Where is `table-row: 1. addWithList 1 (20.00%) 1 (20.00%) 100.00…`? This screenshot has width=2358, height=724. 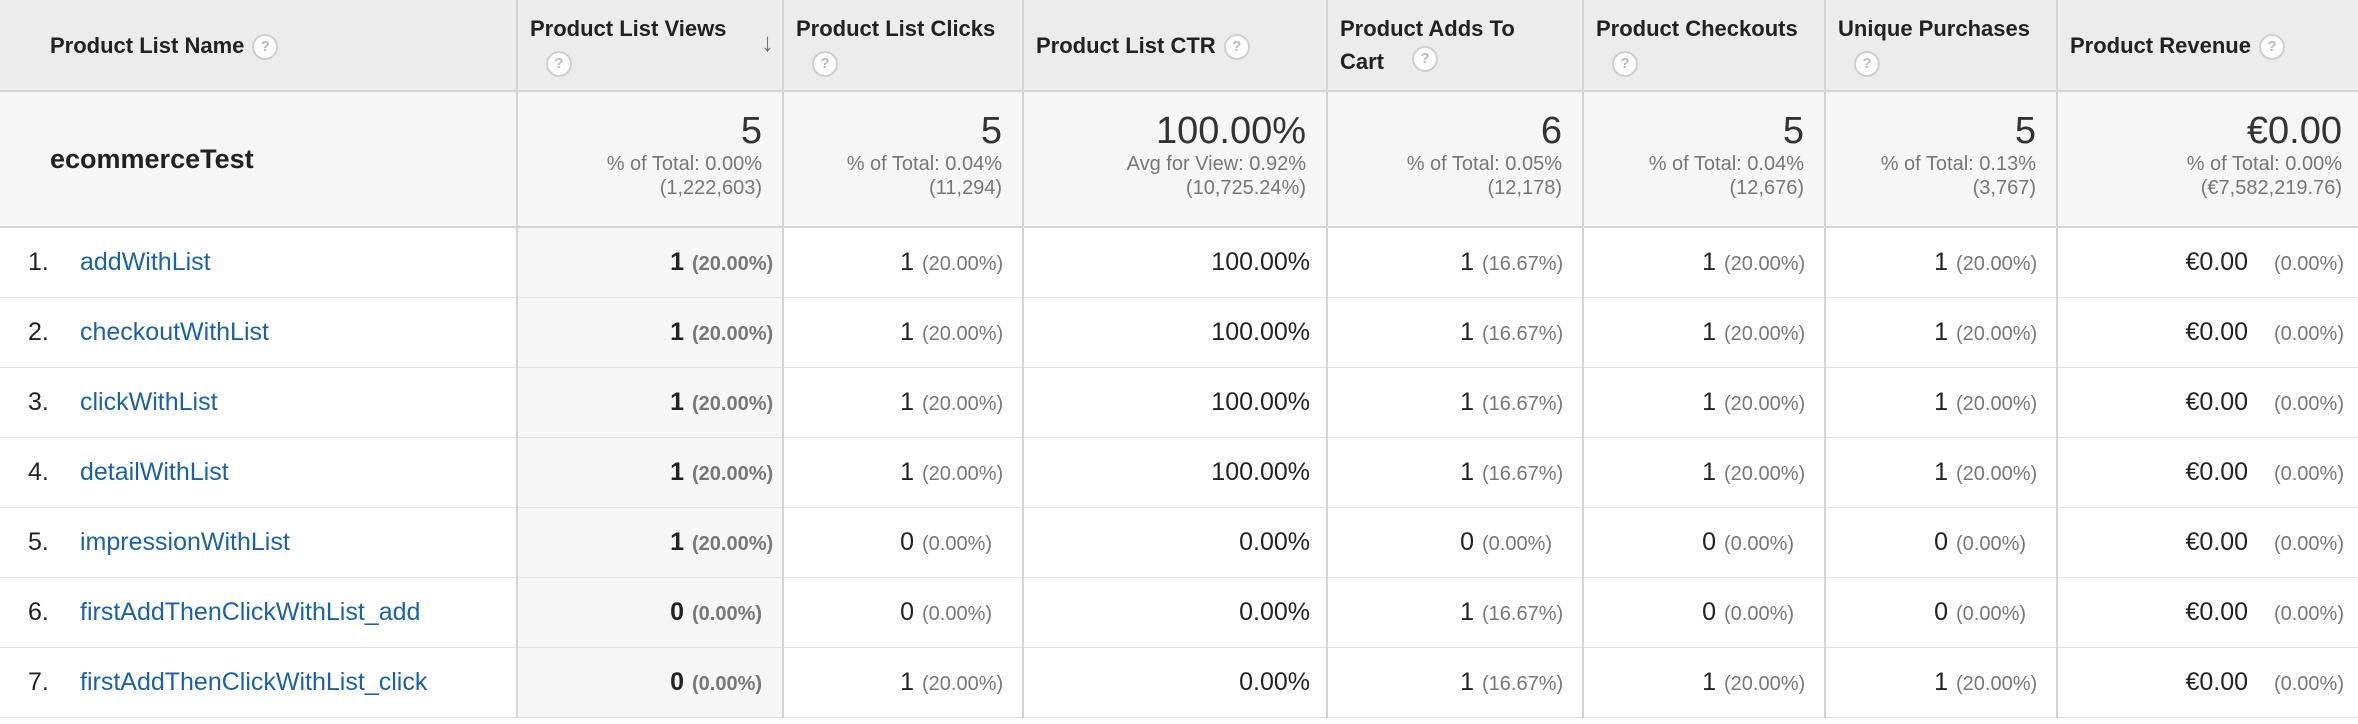 table-row: 1. addWithList 1 (20.00%) 1 (20.00%) 100.00… is located at coordinates (1179, 262).